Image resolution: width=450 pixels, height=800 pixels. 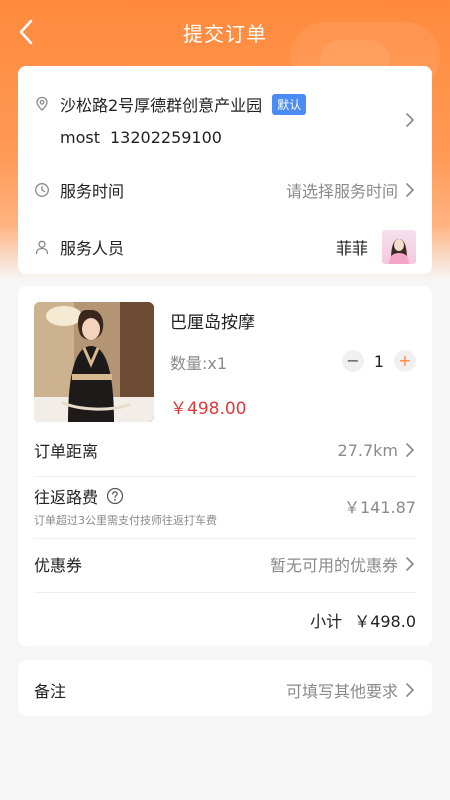 What do you see at coordinates (80, 137) in the screenshot?
I see `contact-name: most` at bounding box center [80, 137].